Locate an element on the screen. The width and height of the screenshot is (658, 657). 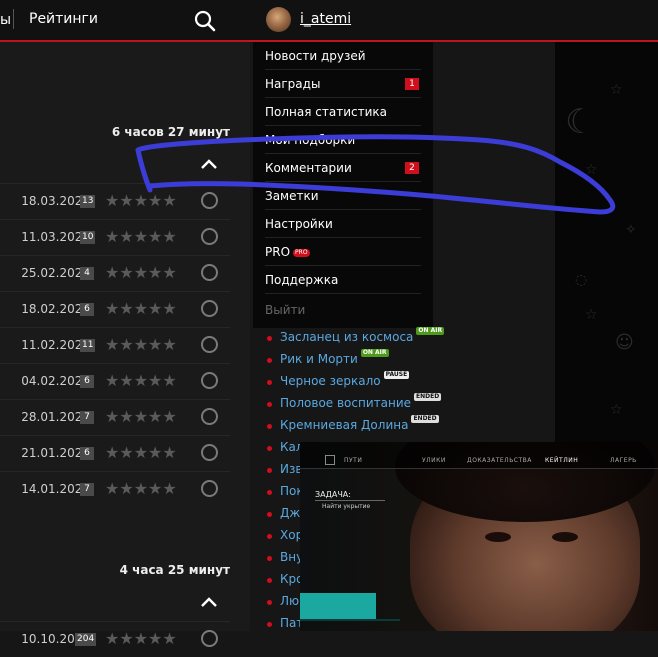
episode-row: 11.03.2025 10 ★★★★★ is located at coordinates (115, 237).